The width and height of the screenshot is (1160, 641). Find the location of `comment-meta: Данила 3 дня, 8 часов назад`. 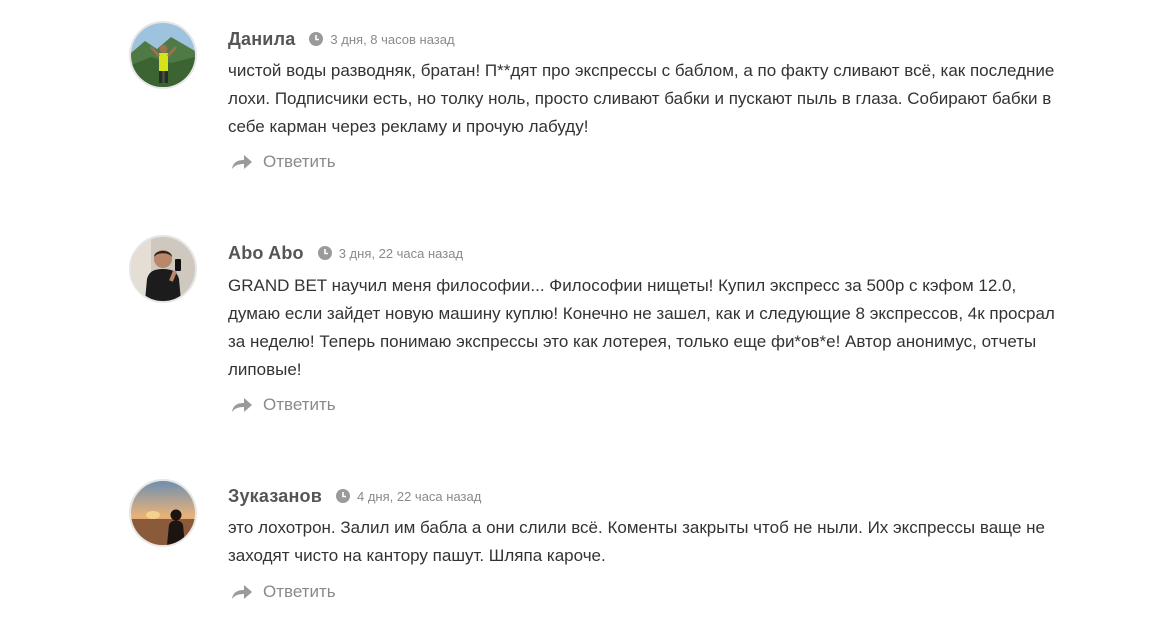

comment-meta: Данила 3 дня, 8 часов назад is located at coordinates (341, 39).